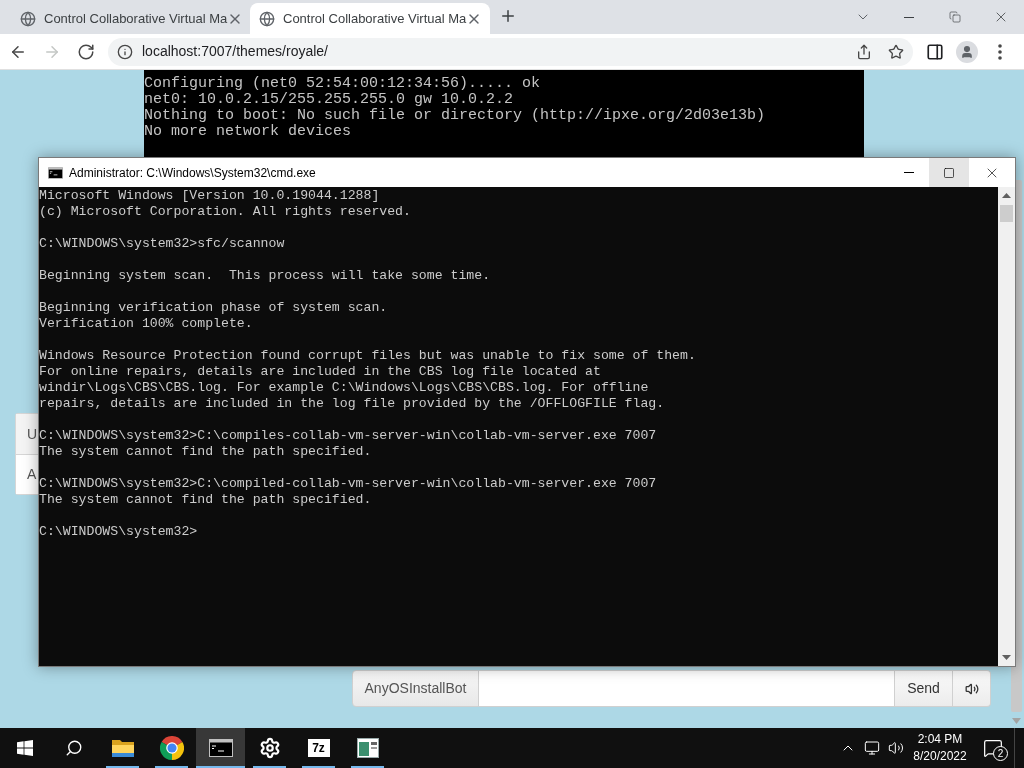  What do you see at coordinates (940, 739) in the screenshot?
I see `clock-time: 2:04 PM` at bounding box center [940, 739].